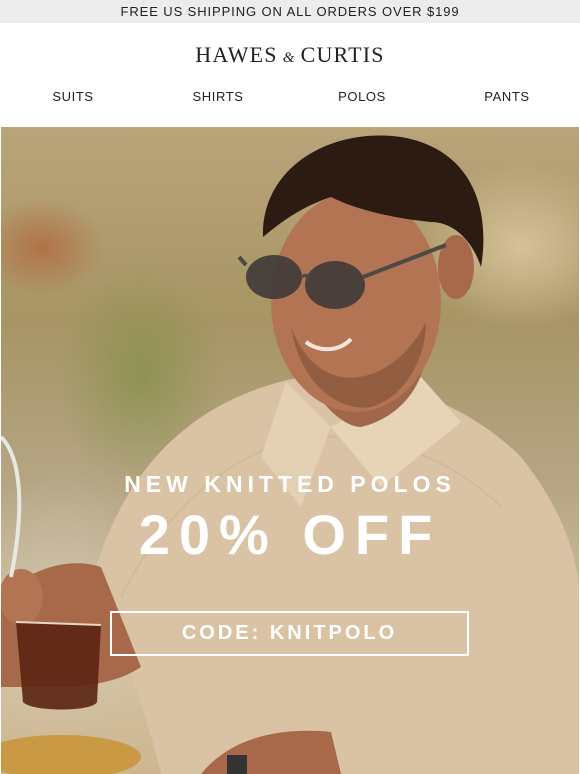  Describe the element at coordinates (290, 75) in the screenshot. I see `site-header: HAWES & CURTIS SUITS SHIRTS POLOS PANTS` at that location.